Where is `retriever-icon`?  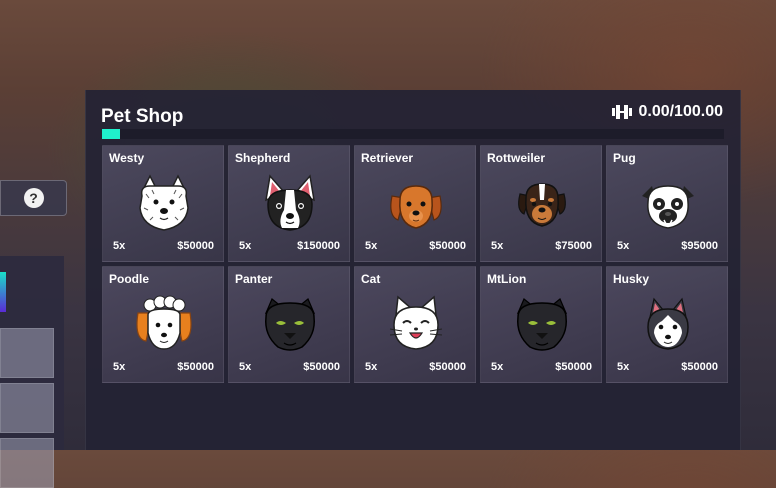
retriever-icon is located at coordinates (416, 207).